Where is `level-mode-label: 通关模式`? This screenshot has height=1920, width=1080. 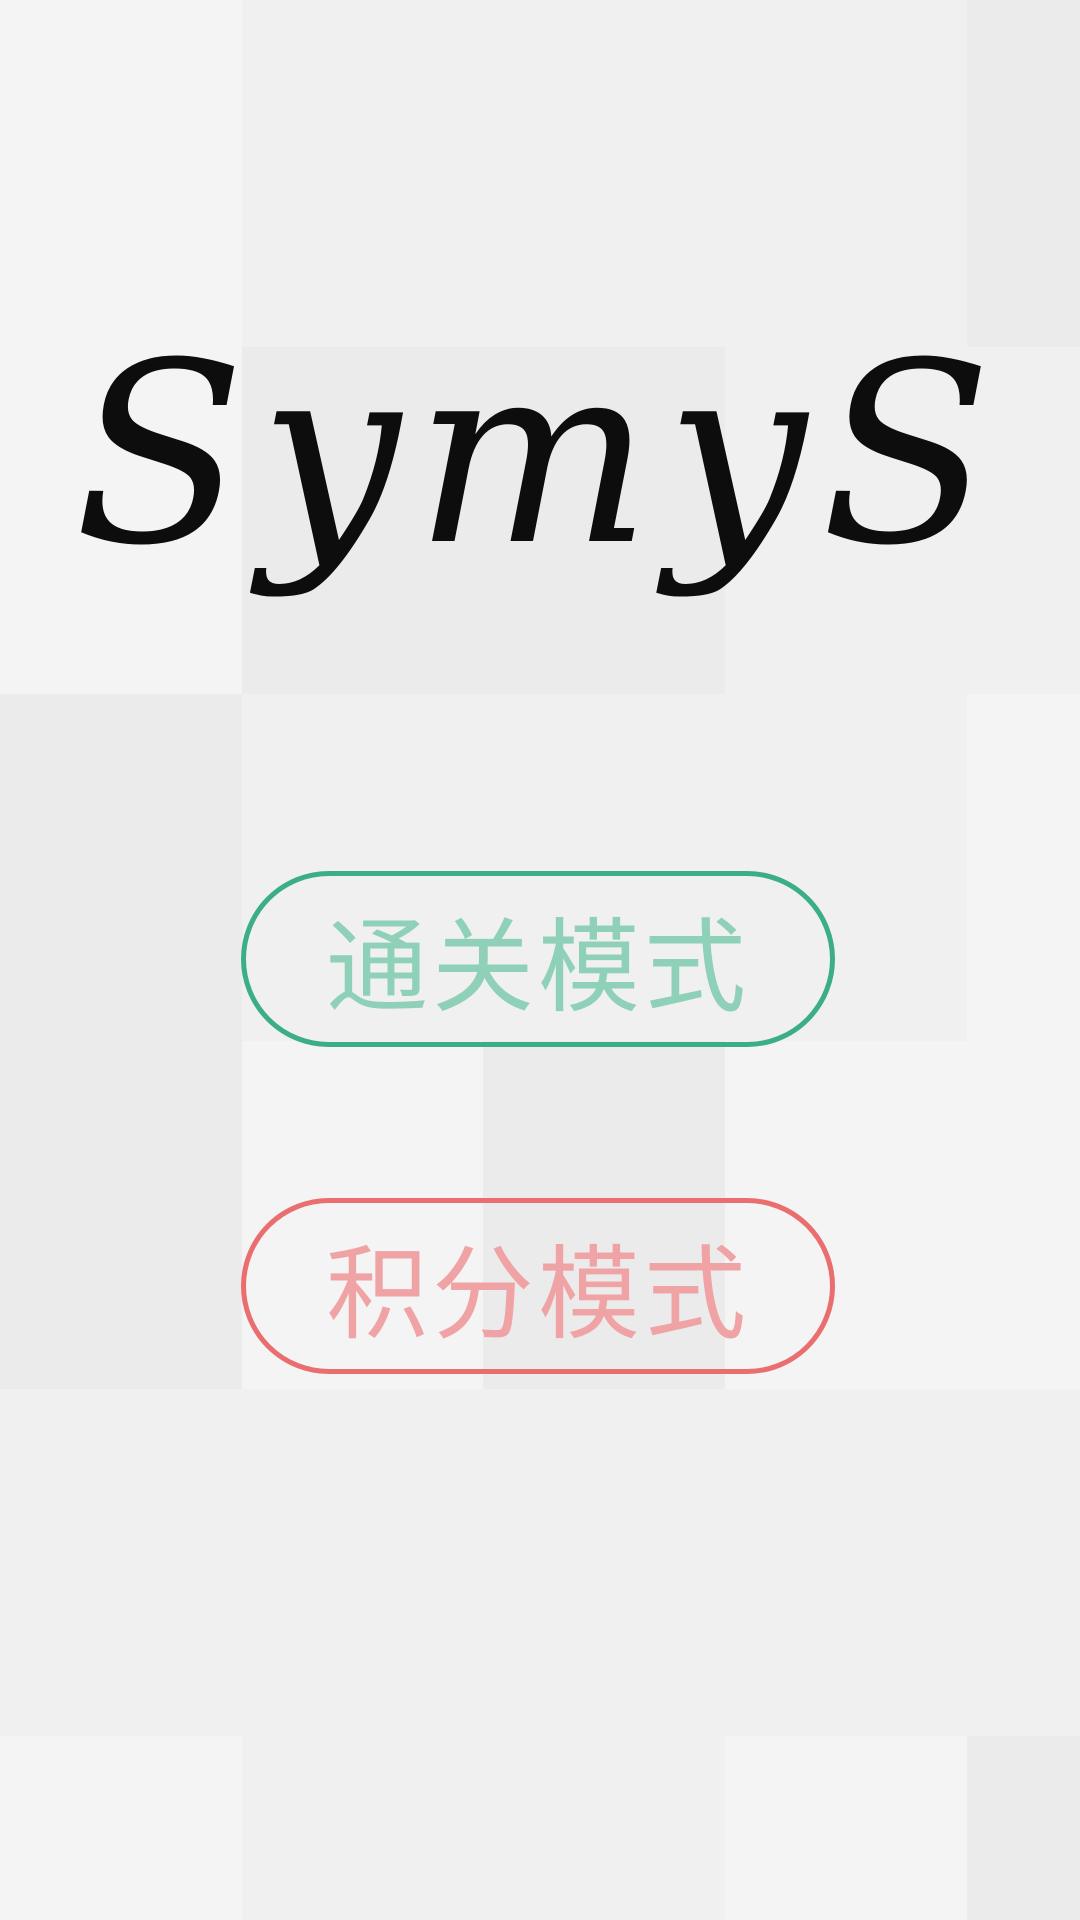
level-mode-label: 通关模式 is located at coordinates (538, 968).